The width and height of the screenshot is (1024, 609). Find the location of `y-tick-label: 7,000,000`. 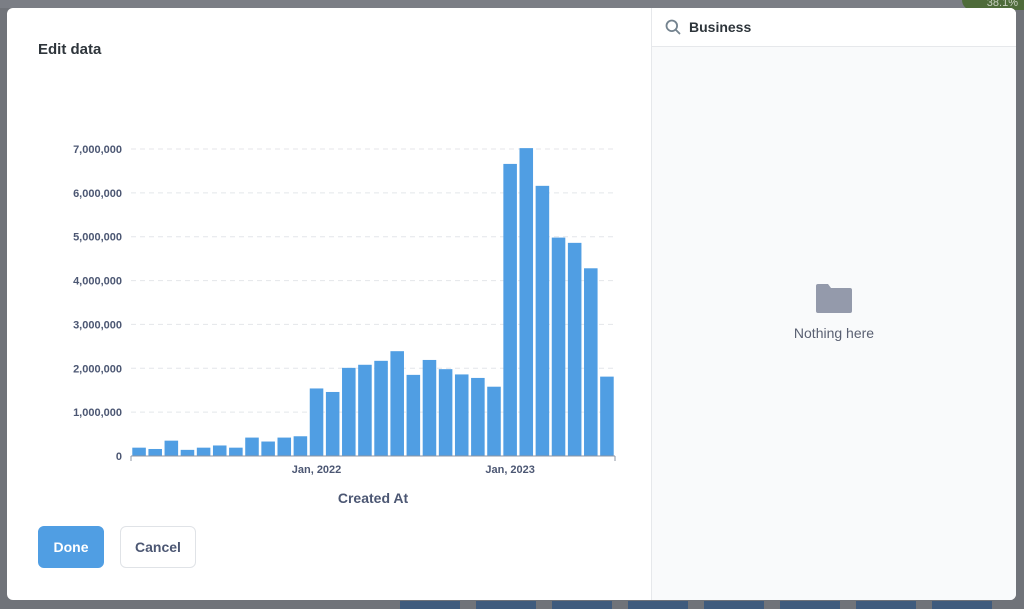

y-tick-label: 7,000,000 is located at coordinates (97, 150).